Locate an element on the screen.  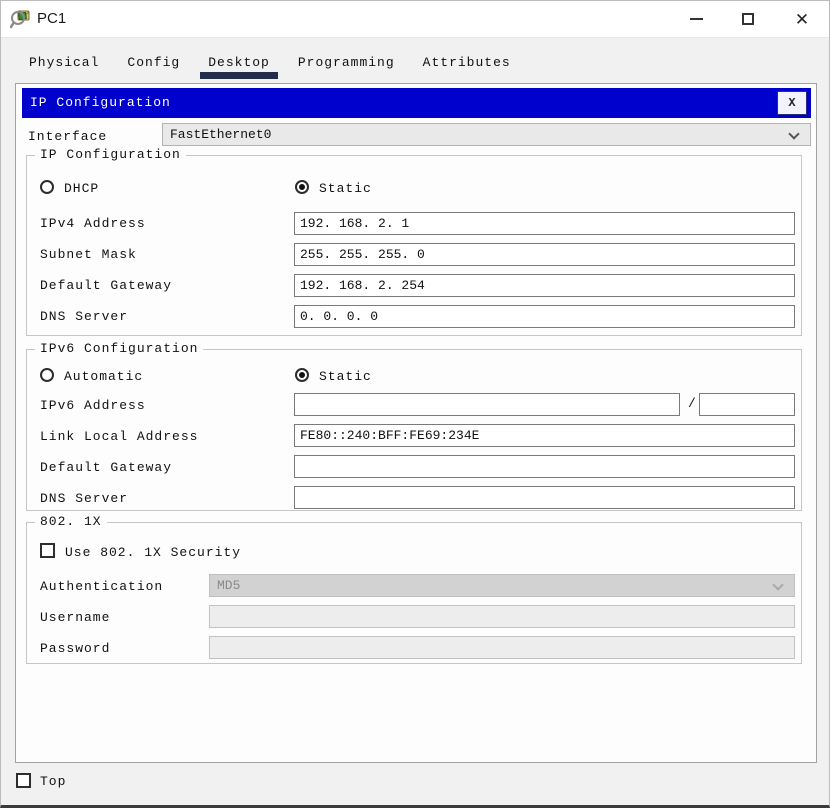
dialog-close-button: X is located at coordinates (792, 103).